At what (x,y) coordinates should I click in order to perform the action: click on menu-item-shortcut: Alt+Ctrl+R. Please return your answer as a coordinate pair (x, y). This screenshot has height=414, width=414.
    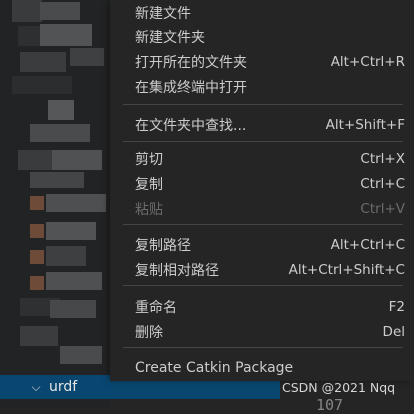
    Looking at the image, I should click on (367, 62).